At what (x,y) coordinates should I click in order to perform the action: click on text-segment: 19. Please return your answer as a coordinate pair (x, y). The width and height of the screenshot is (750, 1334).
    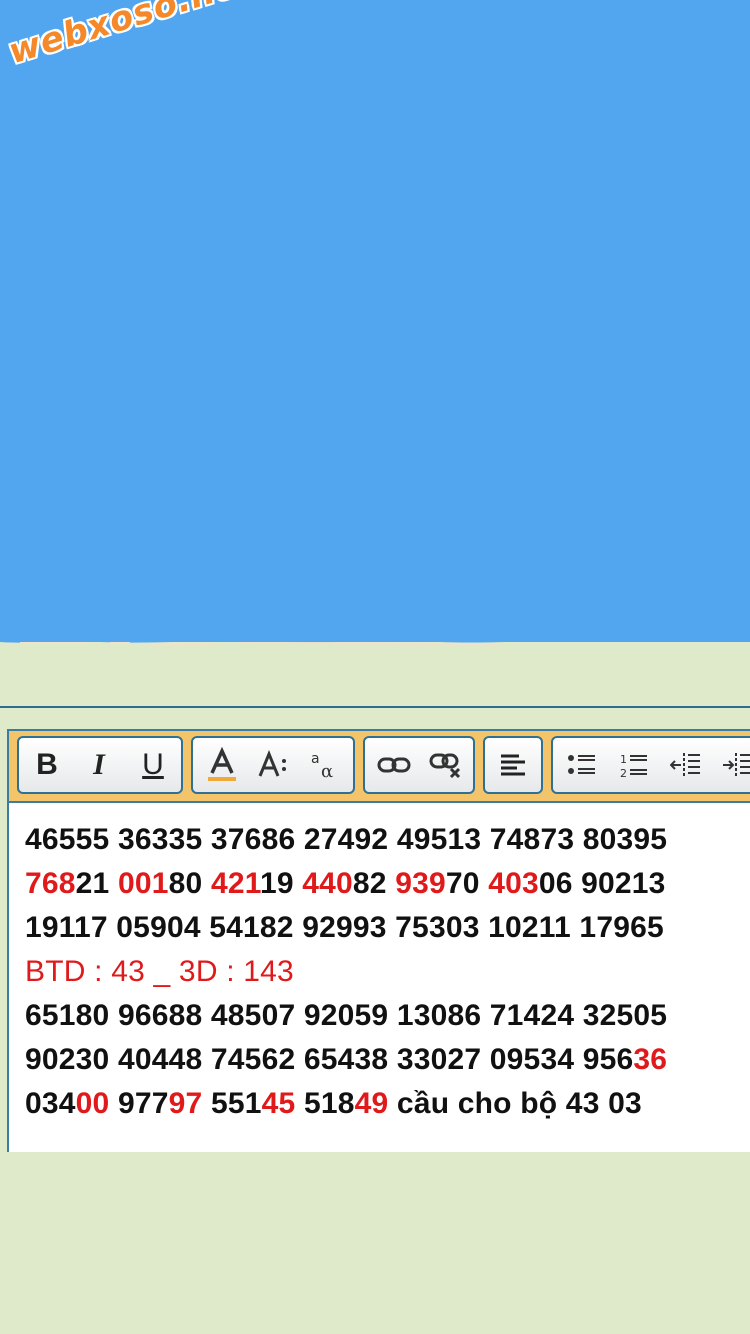
    Looking at the image, I should click on (281, 883).